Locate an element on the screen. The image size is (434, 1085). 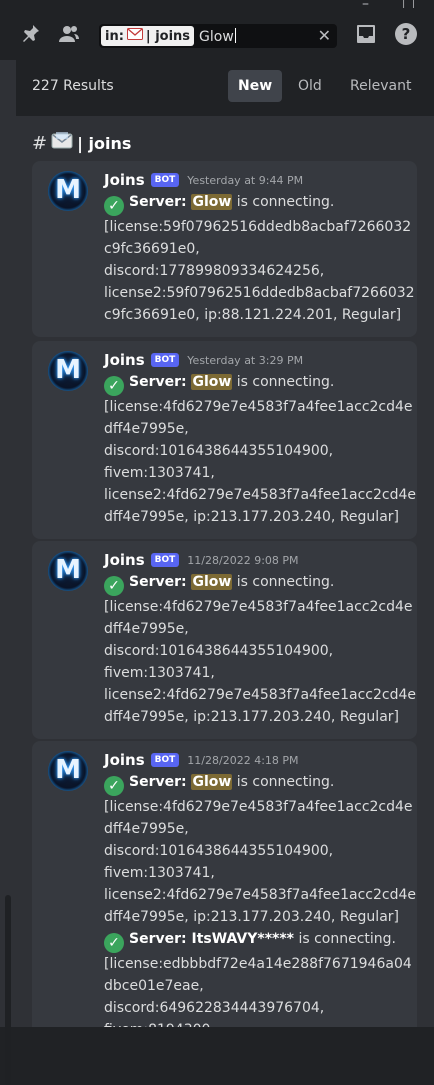
channel-content-edge is located at coordinates (8, 572).